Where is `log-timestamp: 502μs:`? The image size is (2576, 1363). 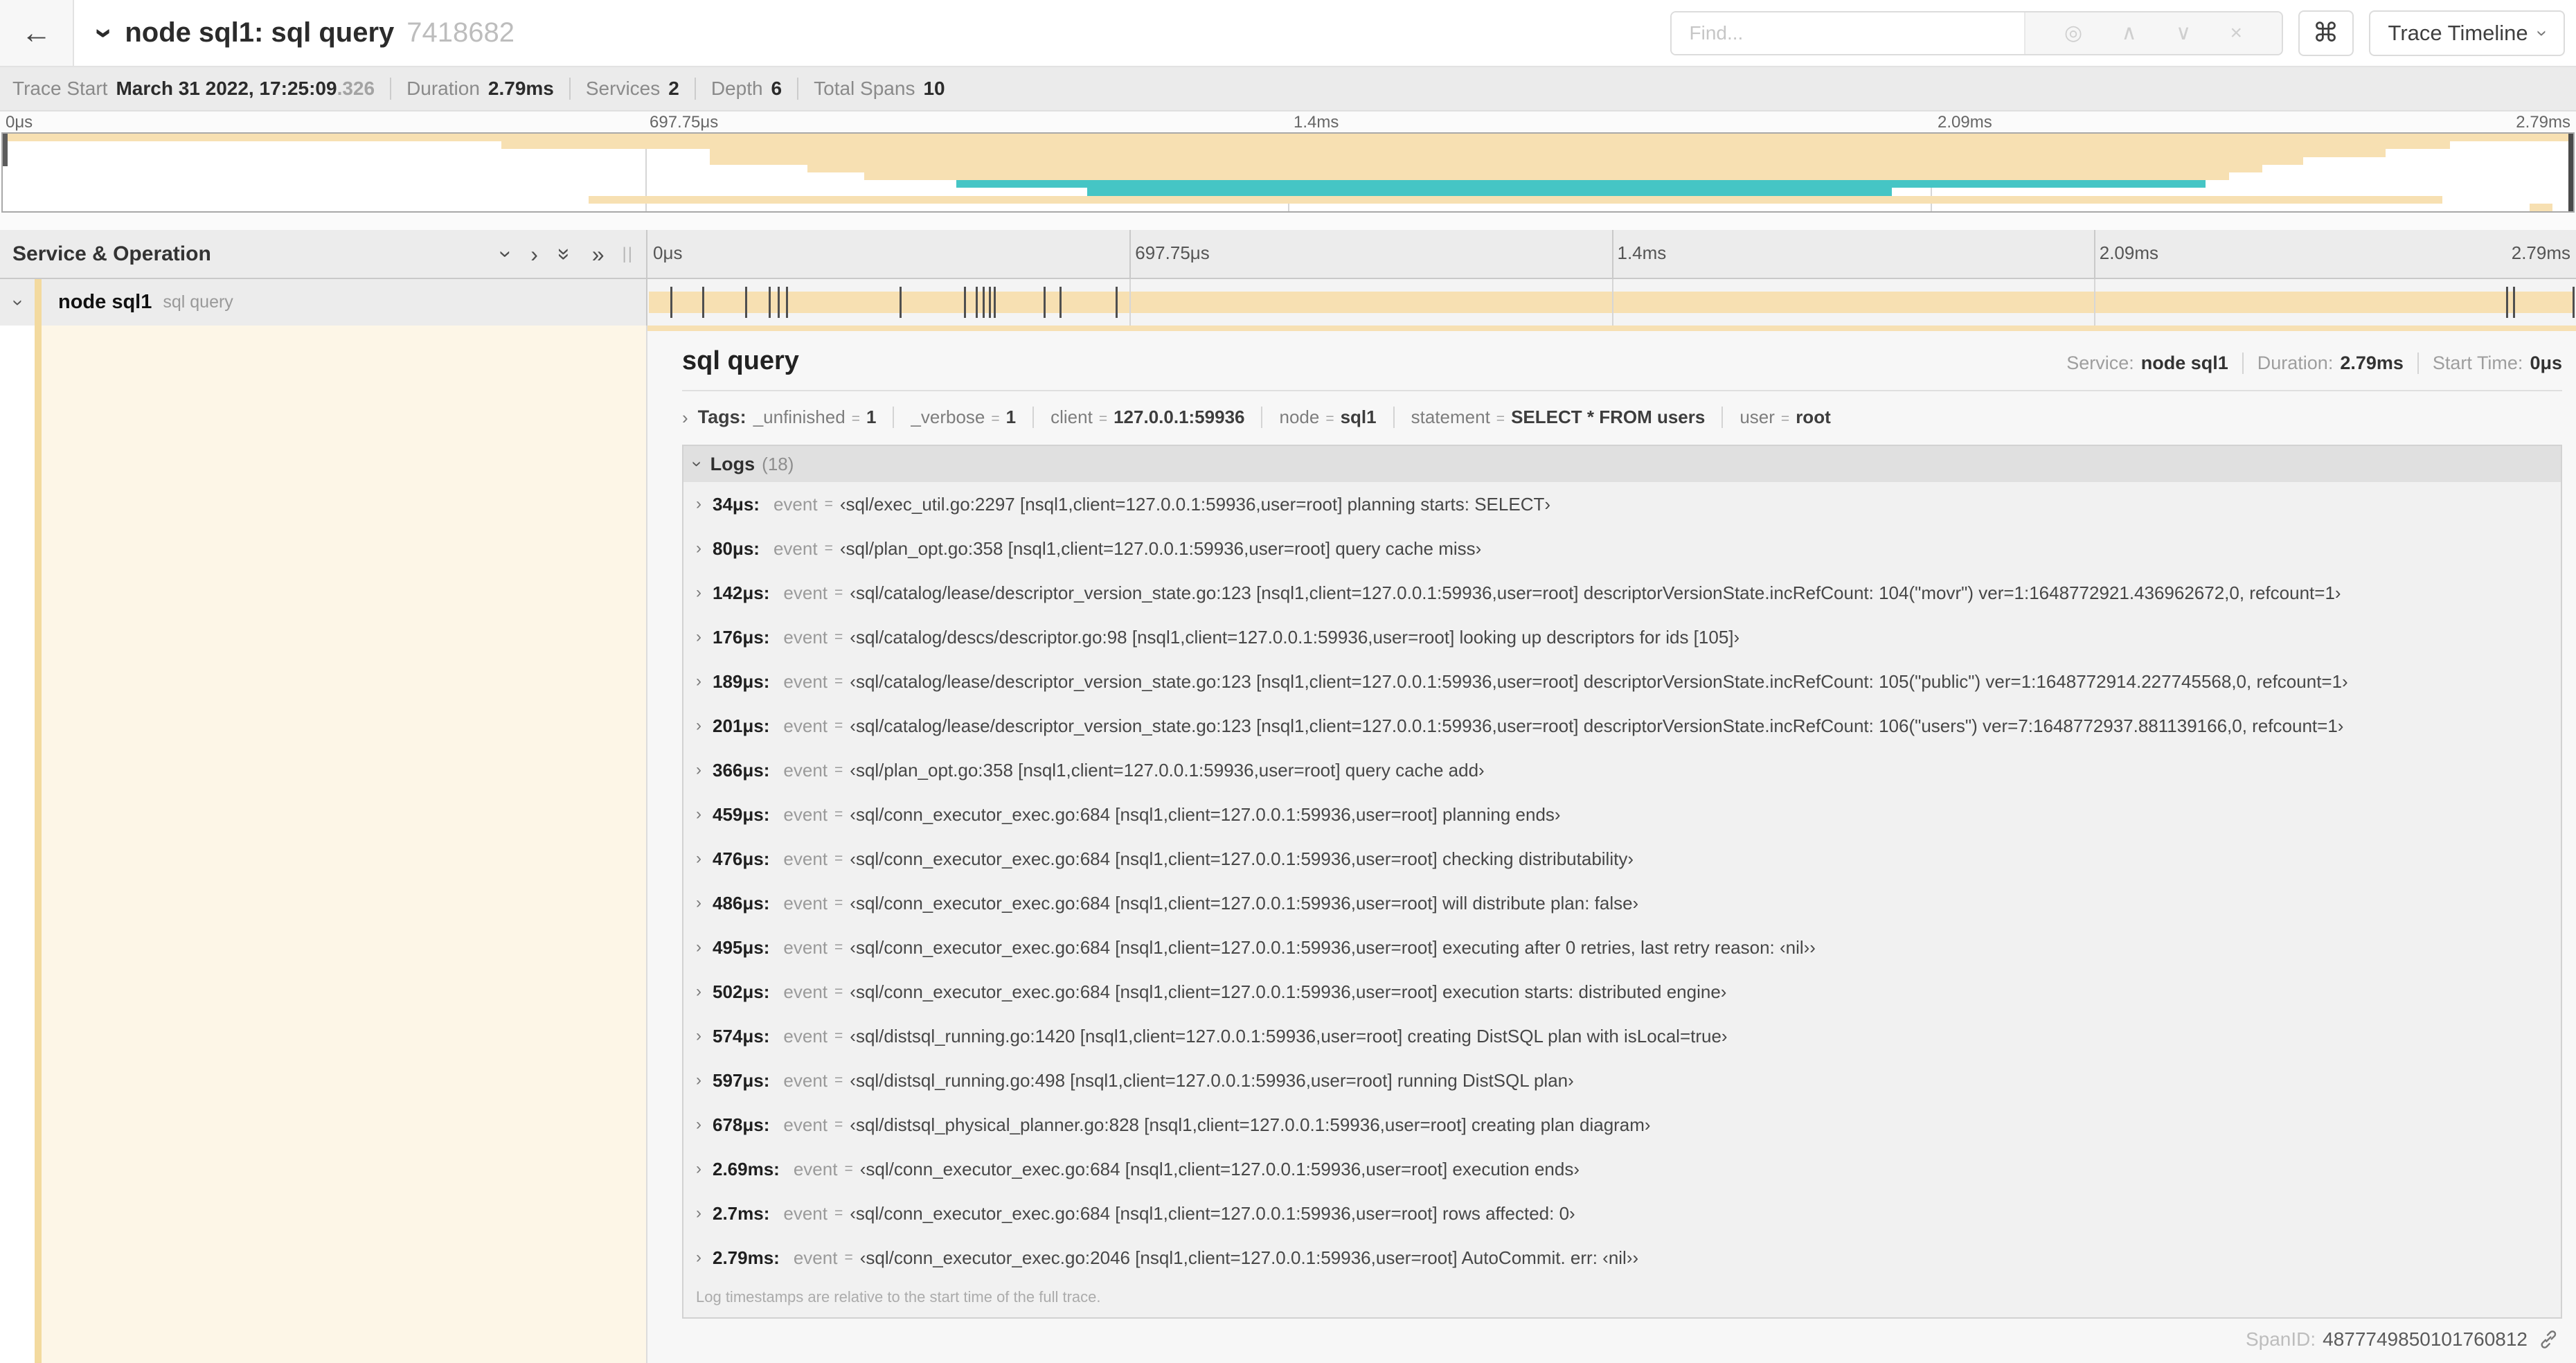
log-timestamp: 502μs: is located at coordinates (741, 992).